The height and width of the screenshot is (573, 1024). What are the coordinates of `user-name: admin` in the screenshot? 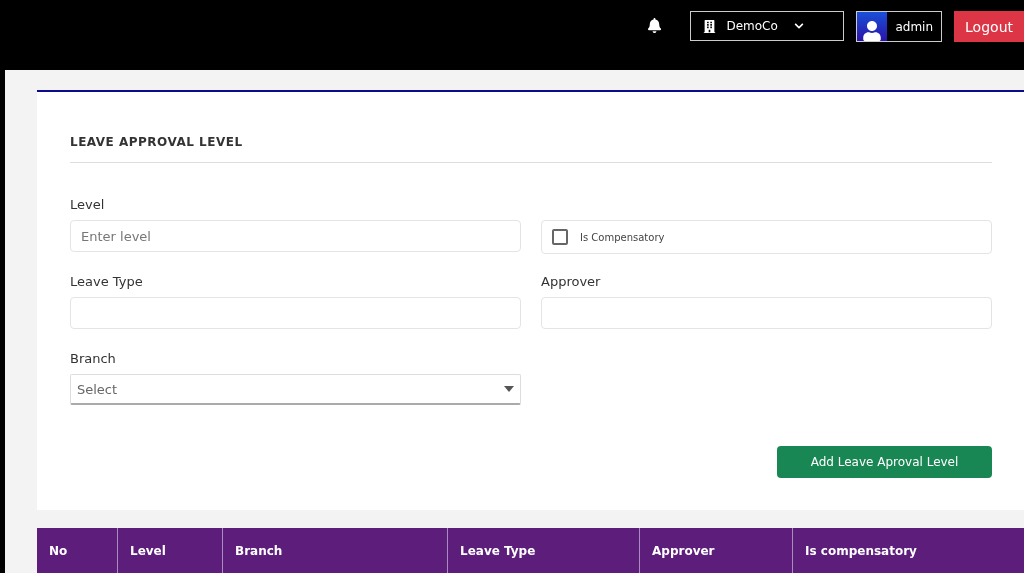 It's located at (914, 26).